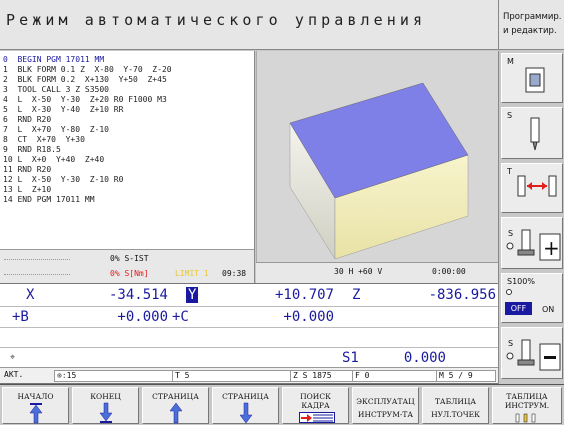 The width and height of the screenshot is (564, 425). I want to click on tool-axis-speed: Z S 1875, so click(322, 376).